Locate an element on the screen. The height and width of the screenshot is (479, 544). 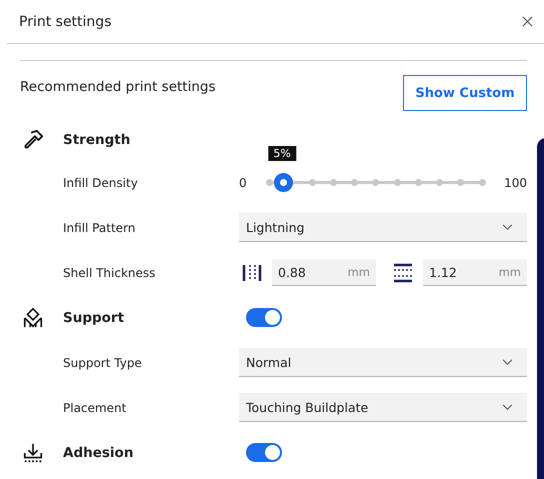
setting-label: Shell Thickness is located at coordinates (109, 273).